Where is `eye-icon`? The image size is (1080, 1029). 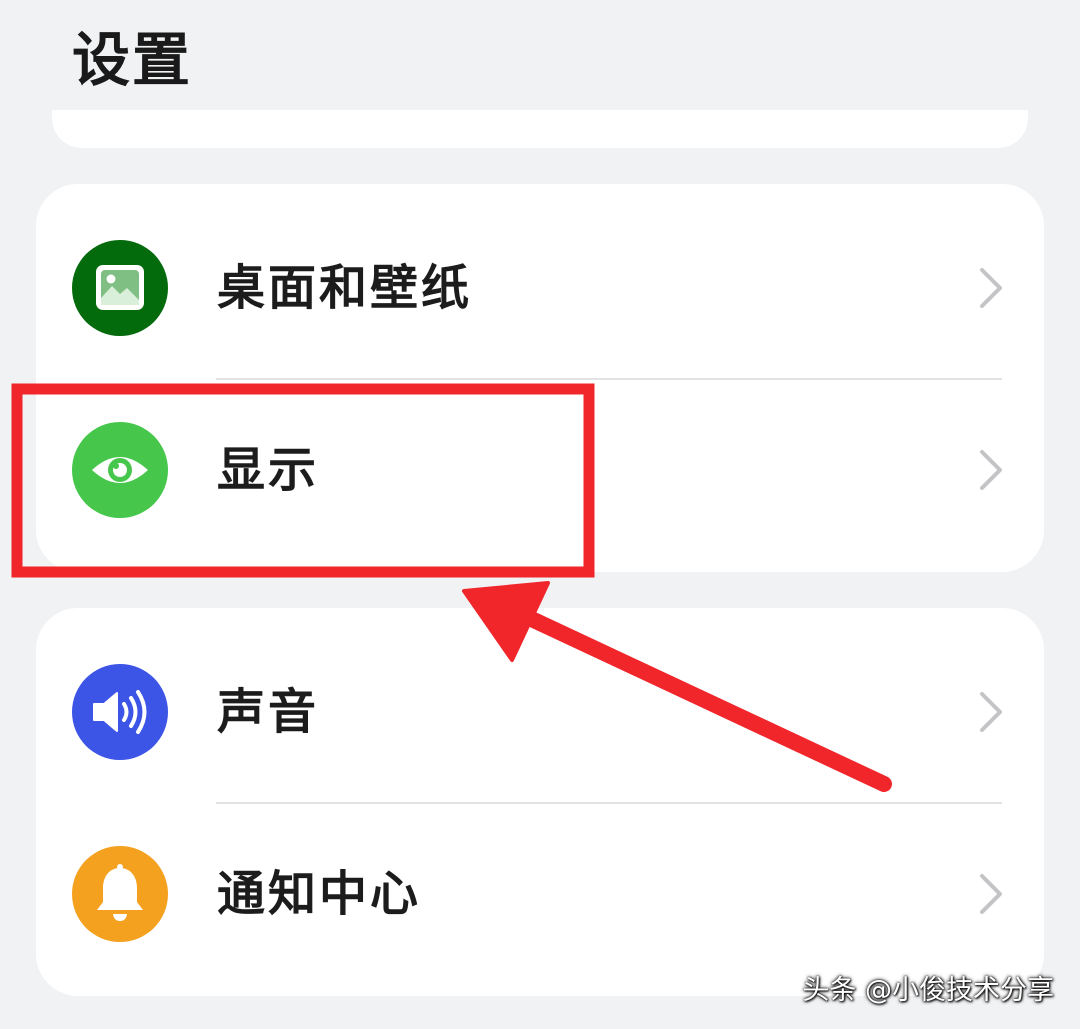
eye-icon is located at coordinates (120, 470).